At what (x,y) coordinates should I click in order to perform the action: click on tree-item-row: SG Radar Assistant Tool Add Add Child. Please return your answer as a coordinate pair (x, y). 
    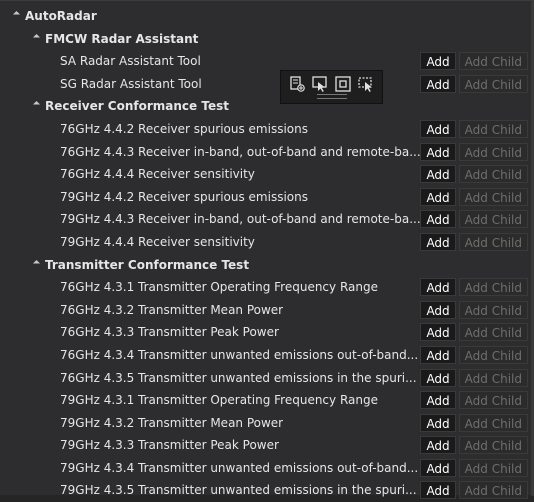
    Looking at the image, I should click on (267, 84).